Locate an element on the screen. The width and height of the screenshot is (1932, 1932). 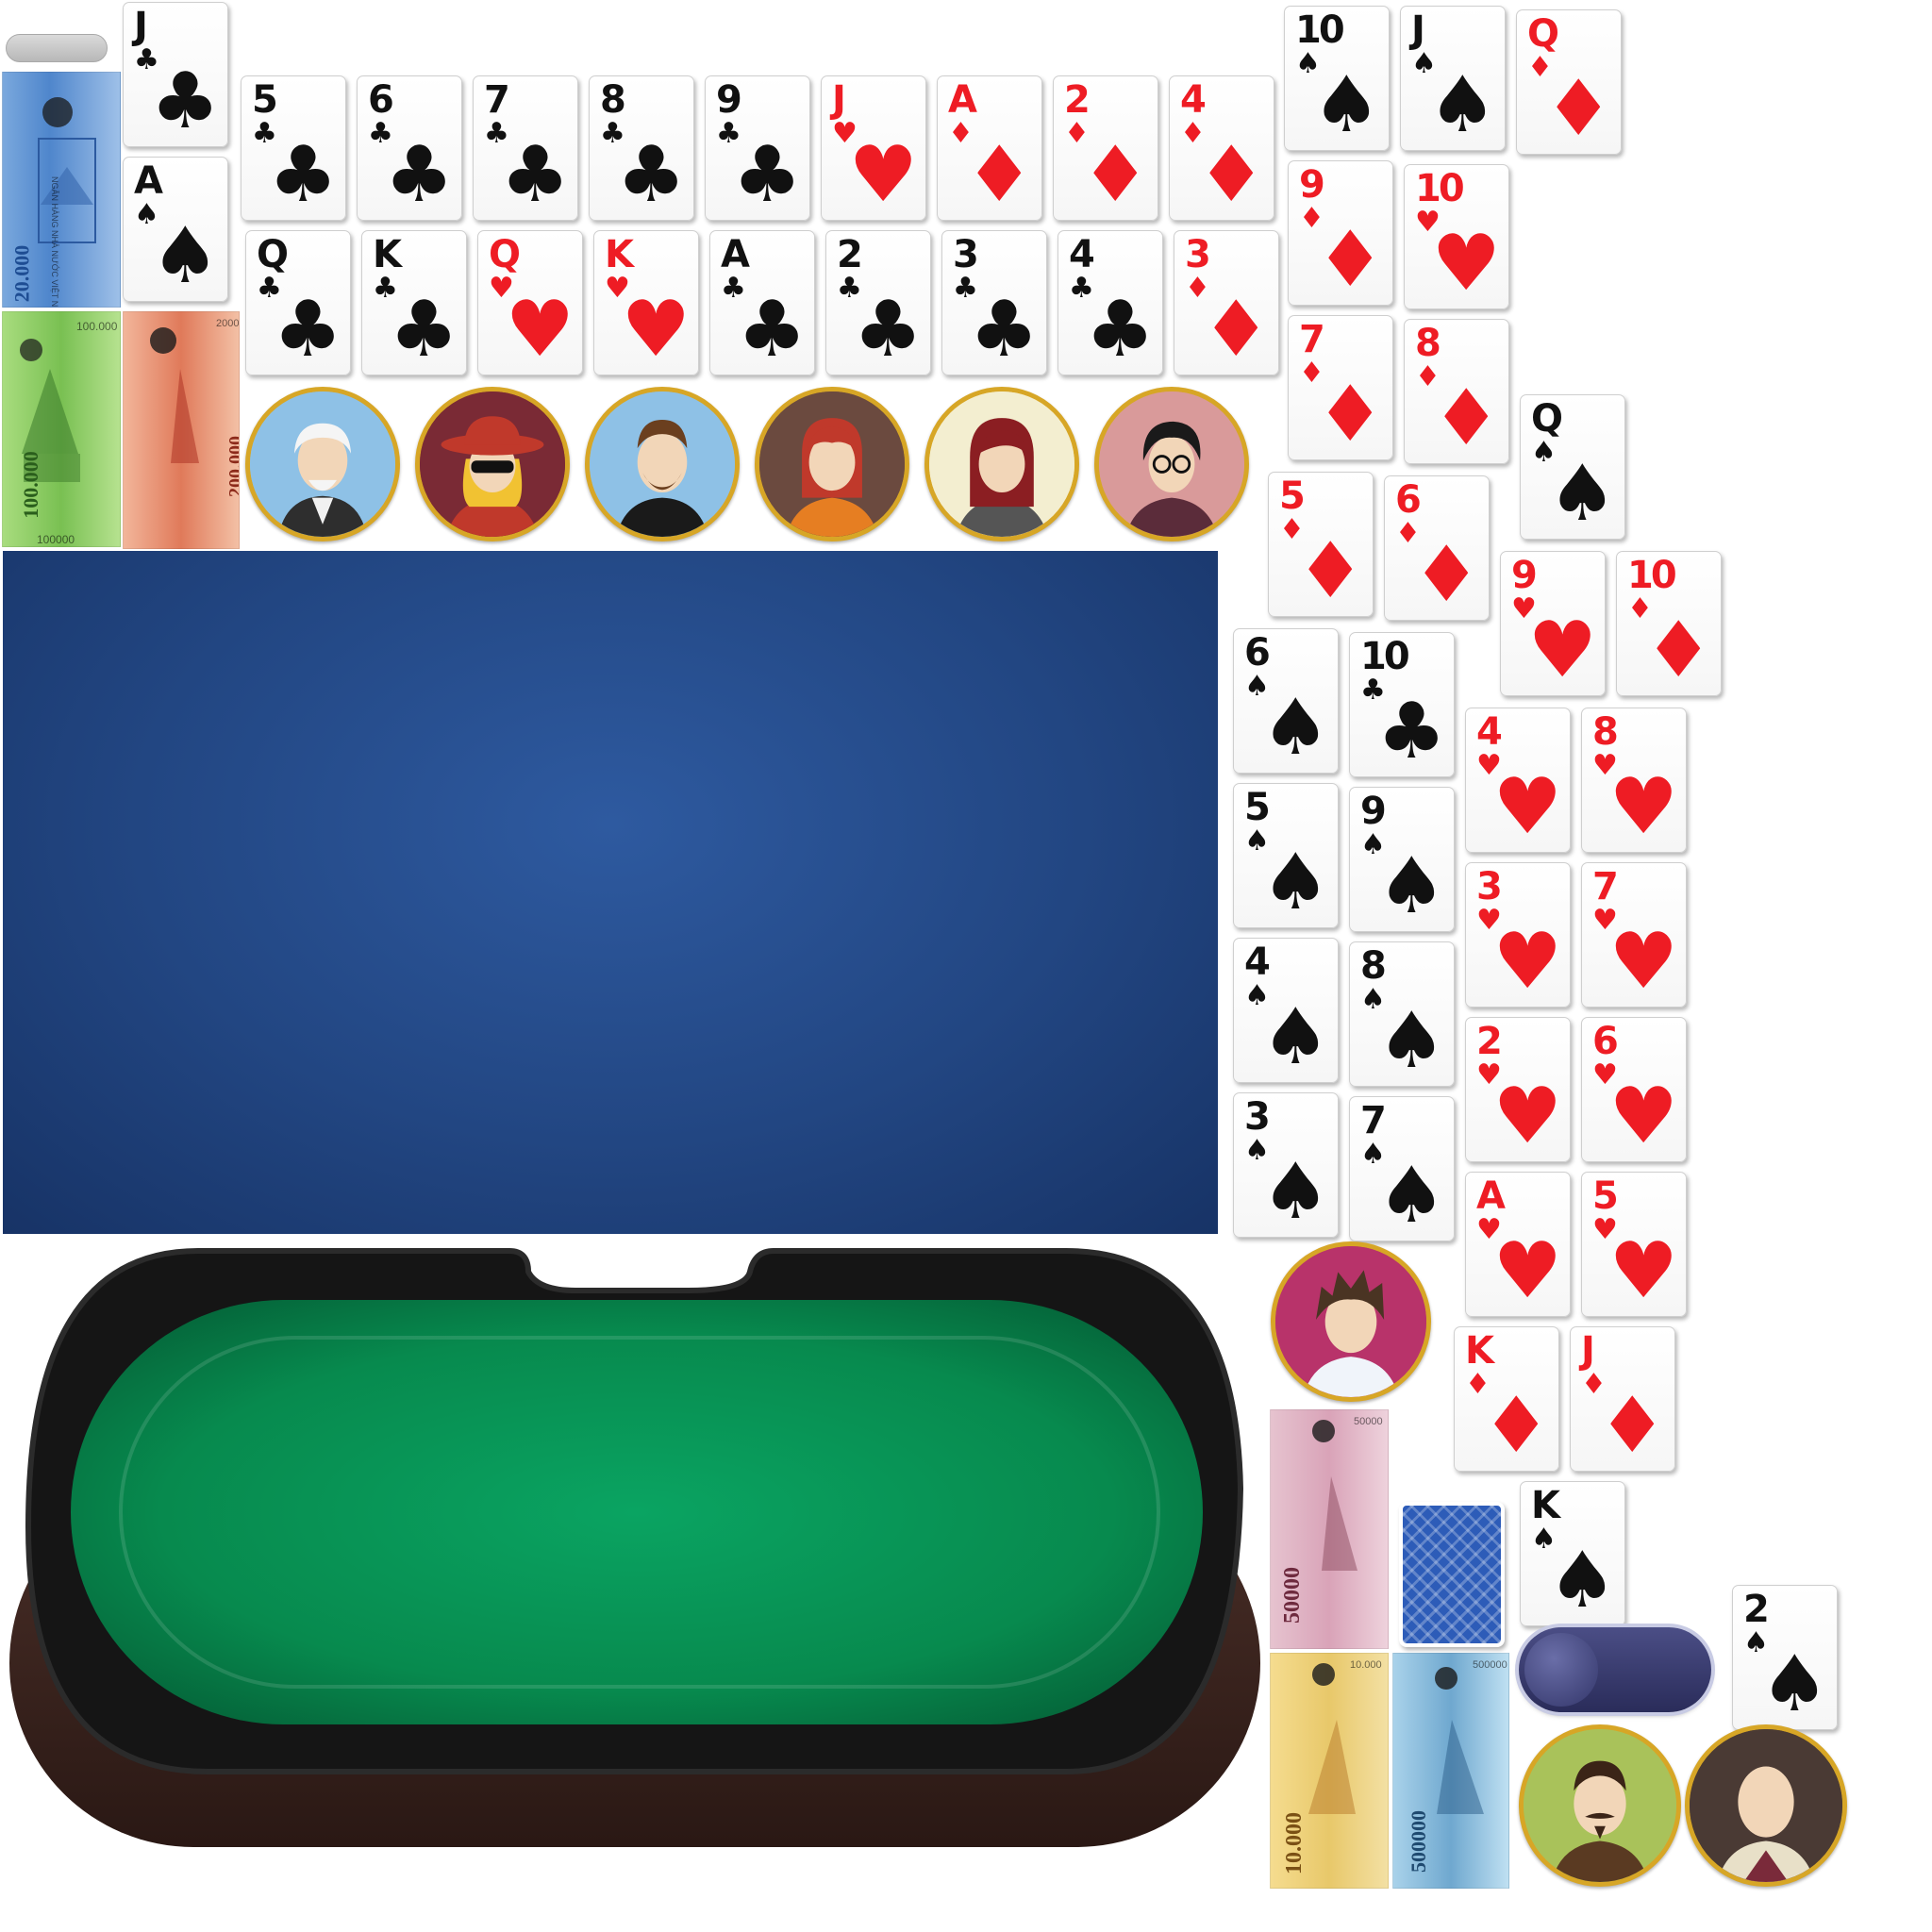
card-rank: 6 is located at coordinates (381, 100).